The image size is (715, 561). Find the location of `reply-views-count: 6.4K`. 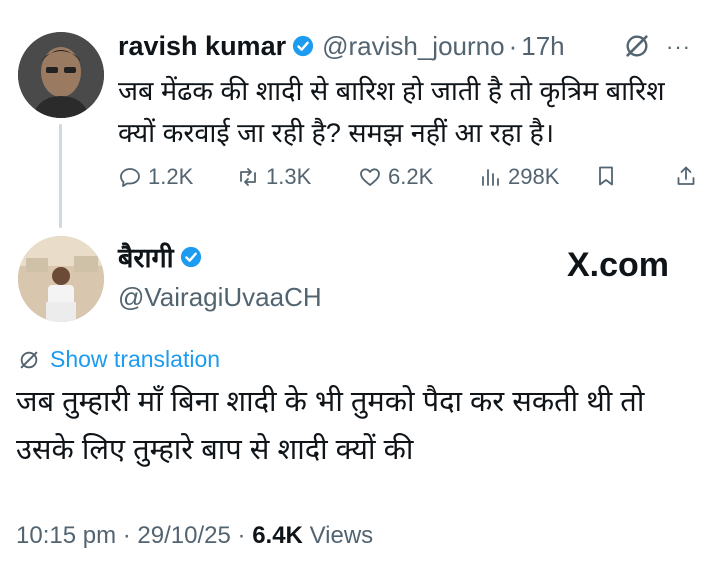

reply-views-count: 6.4K is located at coordinates (277, 535).